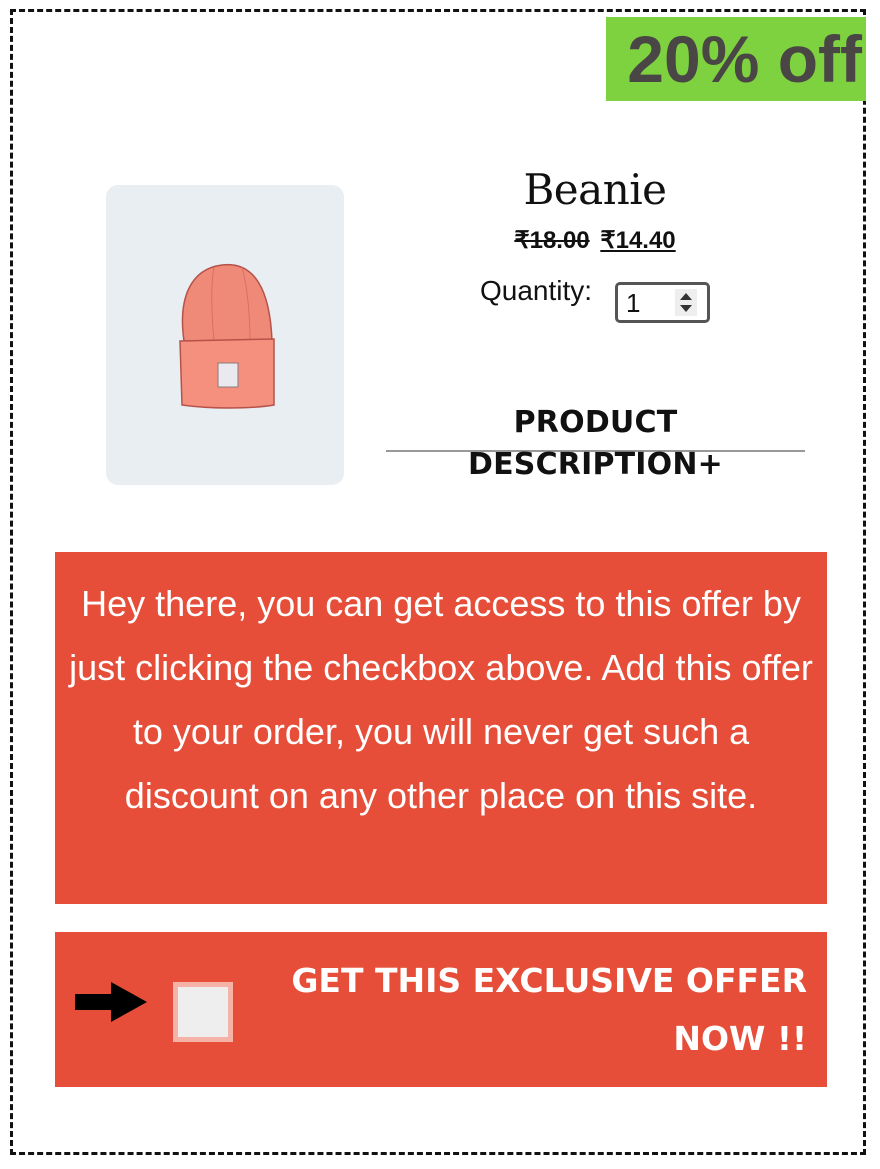 The height and width of the screenshot is (1169, 880). I want to click on price-line: ₹18.00 ₹14.40, so click(595, 240).